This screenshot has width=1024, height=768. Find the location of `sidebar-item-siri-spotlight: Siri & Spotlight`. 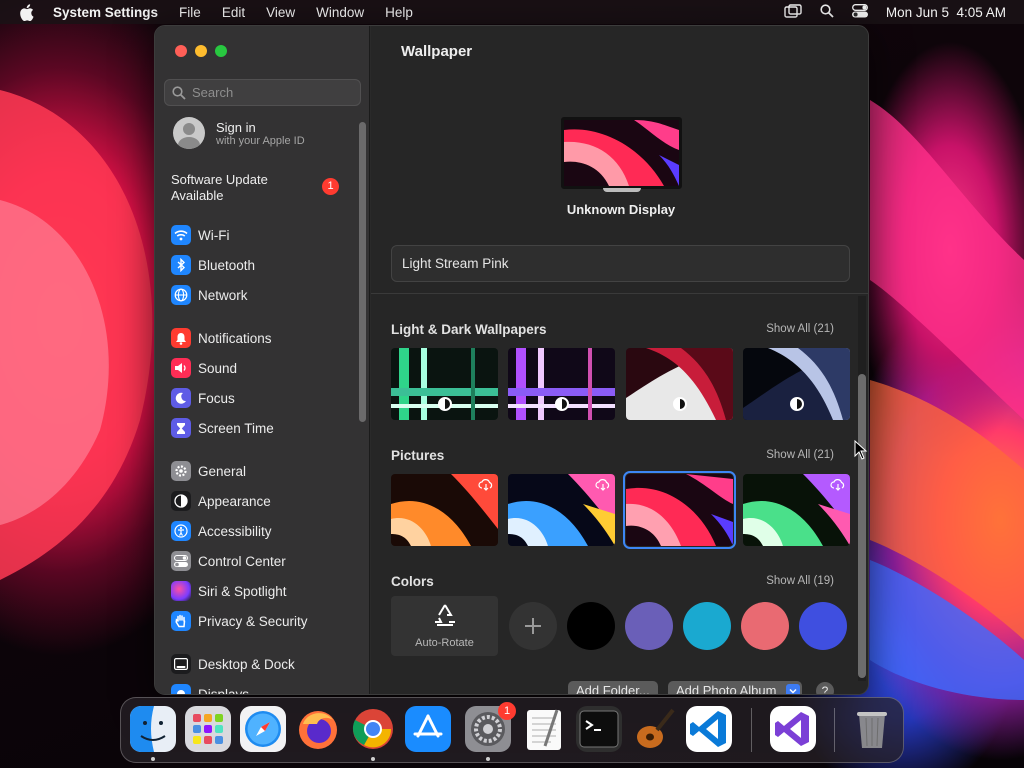

sidebar-item-siri-spotlight: Siri & Spotlight is located at coordinates (229, 591).